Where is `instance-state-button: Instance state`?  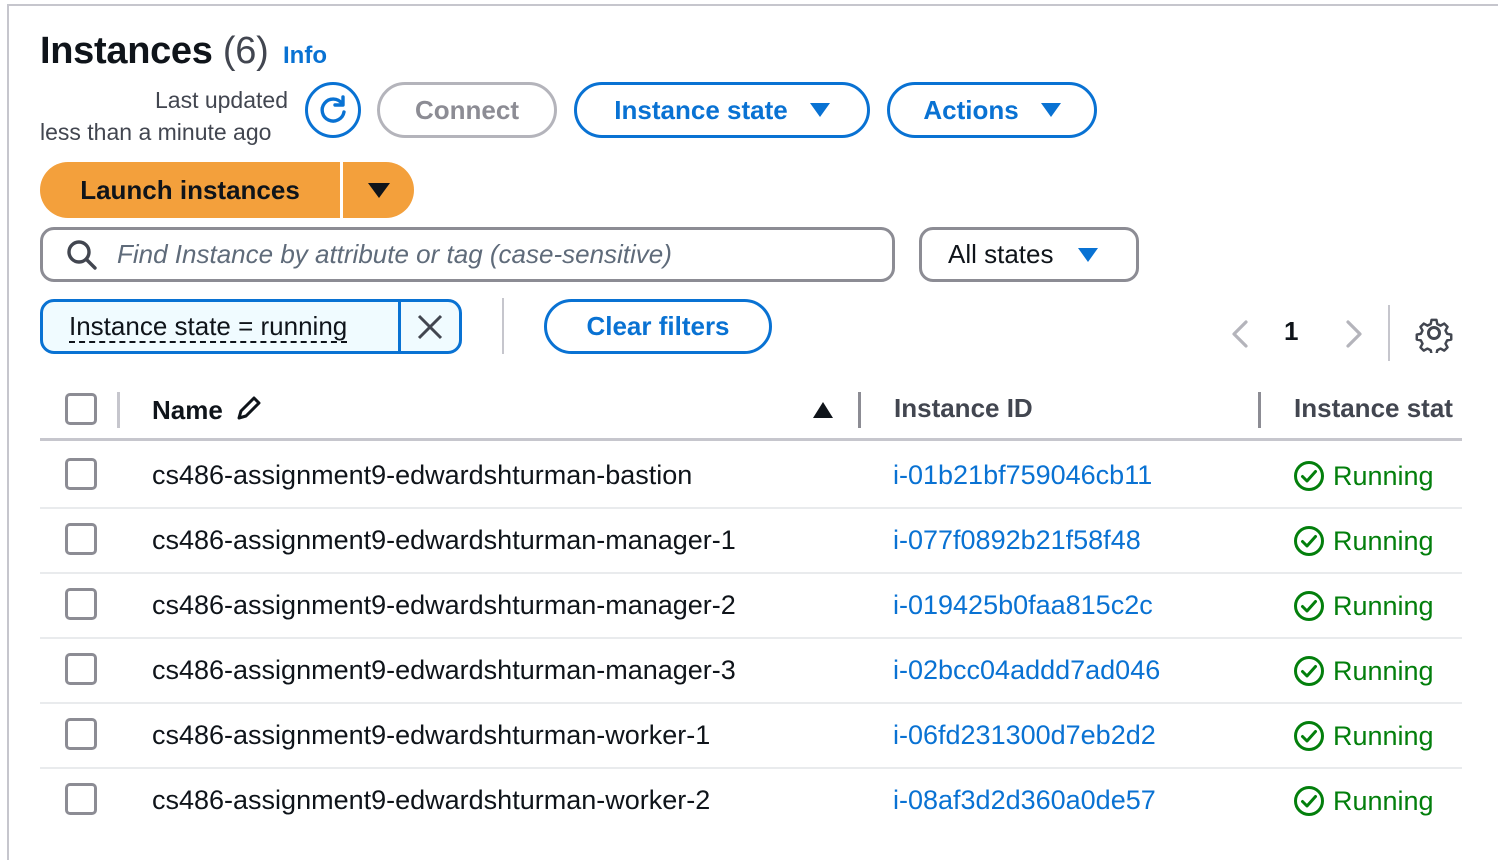 instance-state-button: Instance state is located at coordinates (722, 110).